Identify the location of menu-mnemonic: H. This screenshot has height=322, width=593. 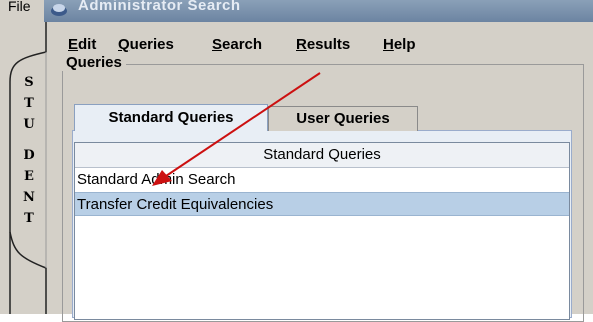
(388, 44).